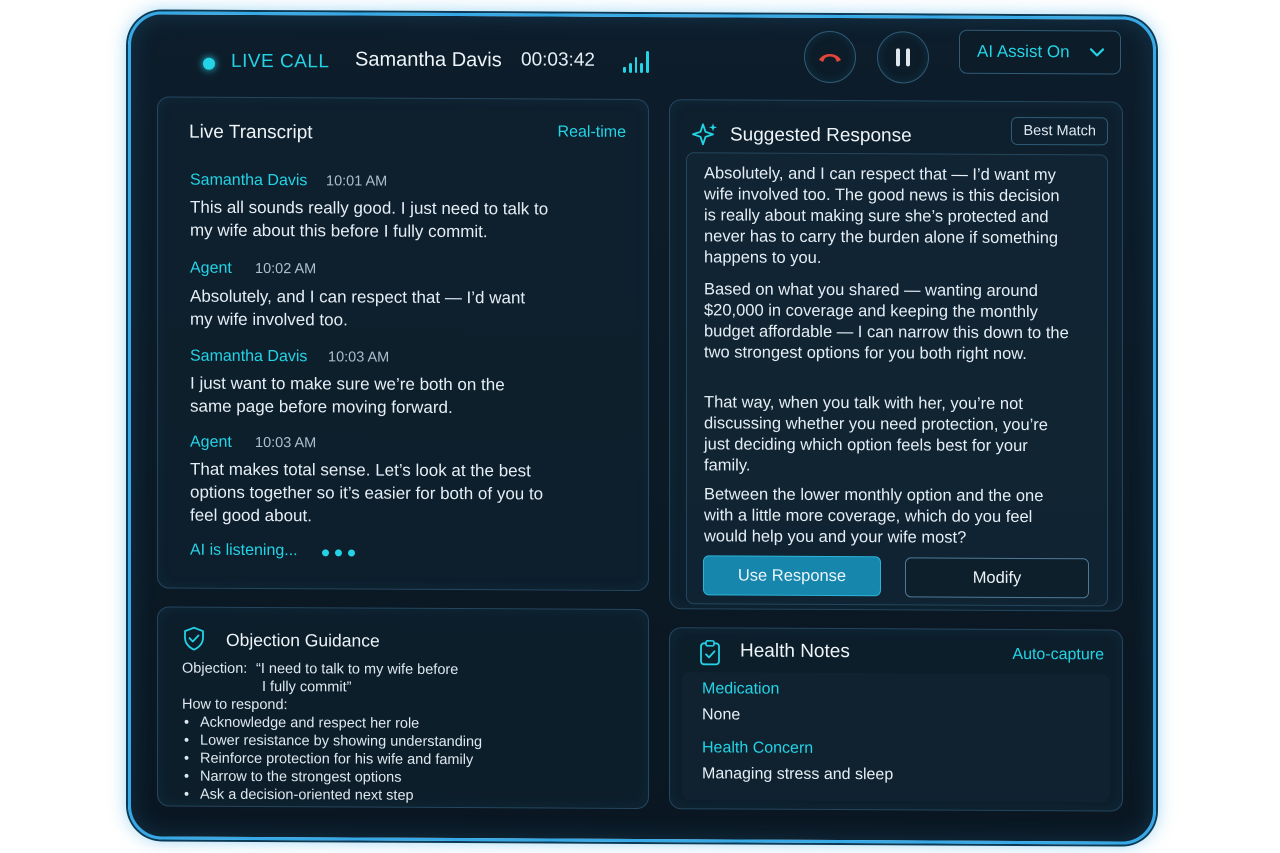 The width and height of the screenshot is (1280, 853). What do you see at coordinates (758, 748) in the screenshot?
I see `note-label: Health Concern` at bounding box center [758, 748].